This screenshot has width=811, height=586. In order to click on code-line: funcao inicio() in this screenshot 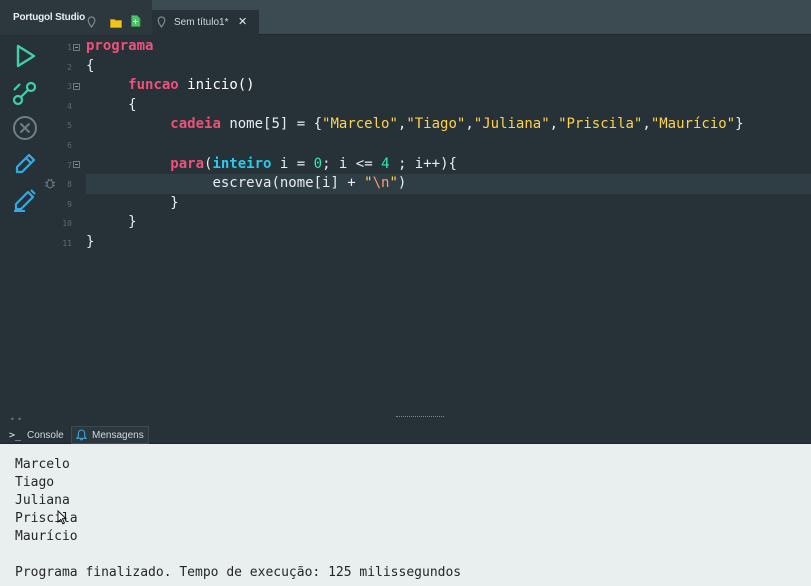, I will do `click(448, 86)`.